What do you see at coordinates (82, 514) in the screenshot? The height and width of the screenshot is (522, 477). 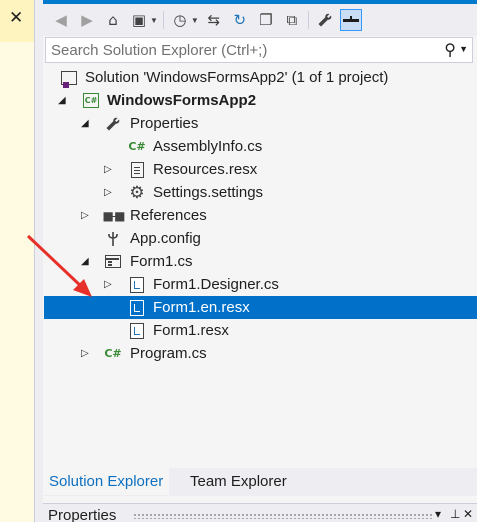 I see `properties-panel-title: Properties` at bounding box center [82, 514].